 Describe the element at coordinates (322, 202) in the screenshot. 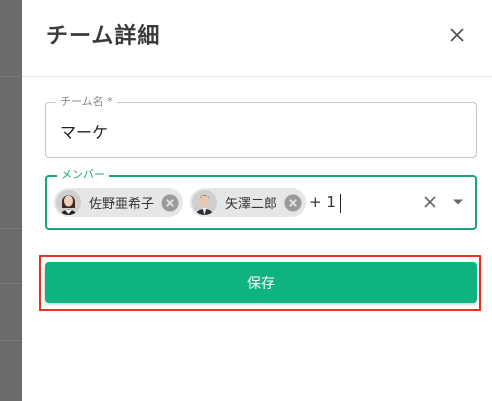

I see `more-members-count: + 1` at that location.